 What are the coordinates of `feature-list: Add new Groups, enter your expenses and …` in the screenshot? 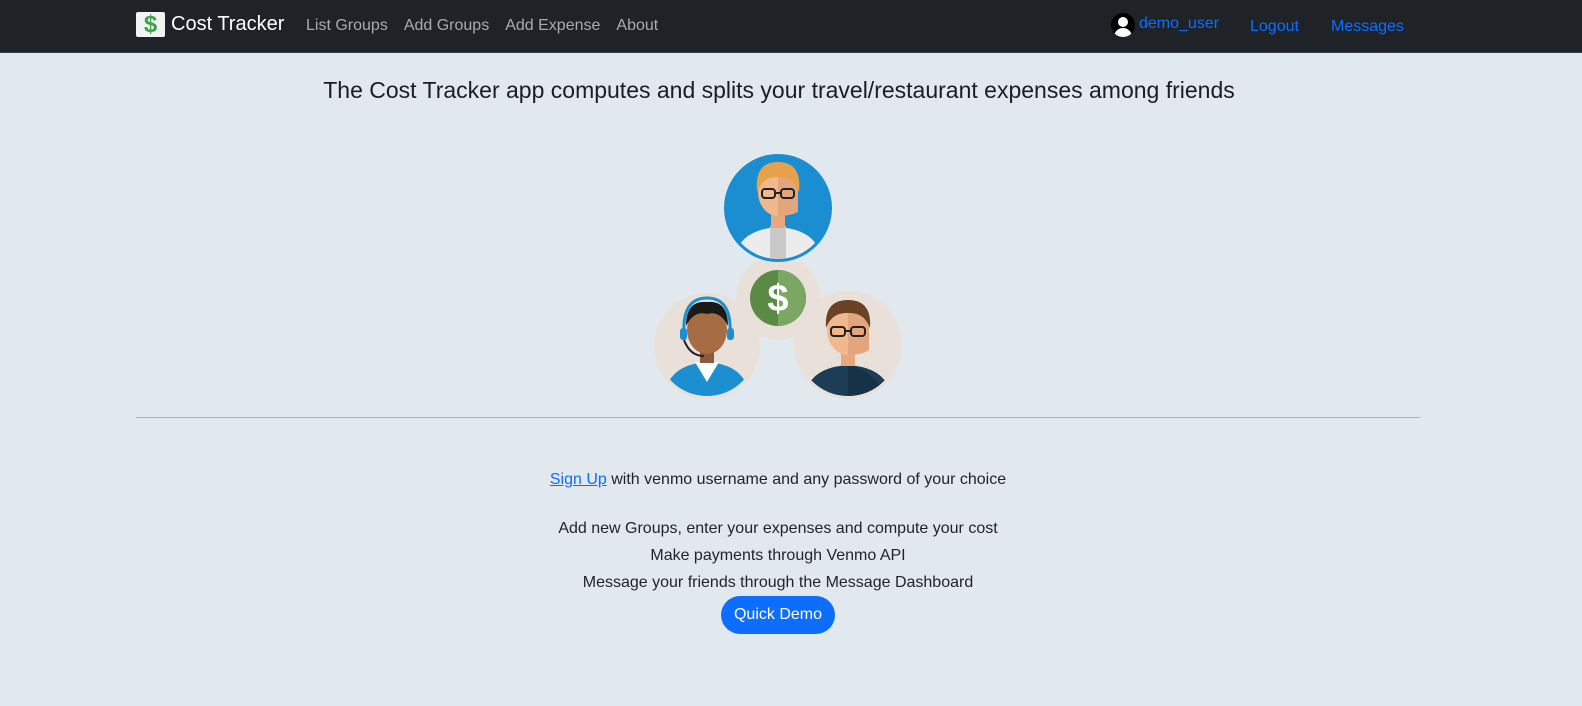 It's located at (778, 555).